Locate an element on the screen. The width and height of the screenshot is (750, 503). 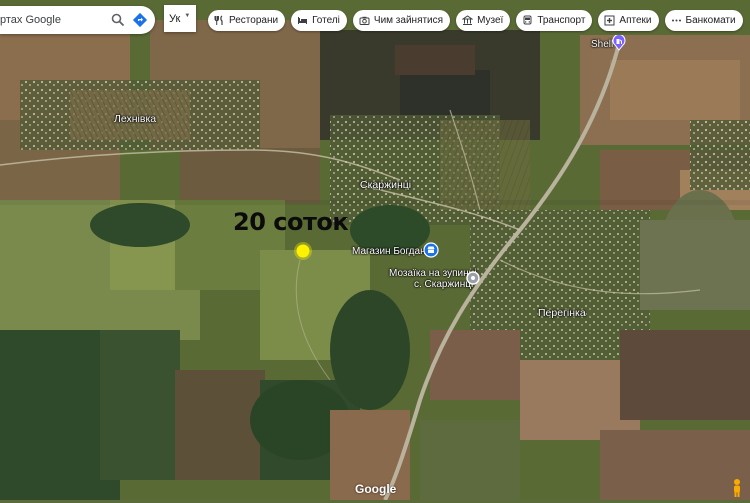
village-label-lekhnivka: Лехнівка is located at coordinates (135, 119).